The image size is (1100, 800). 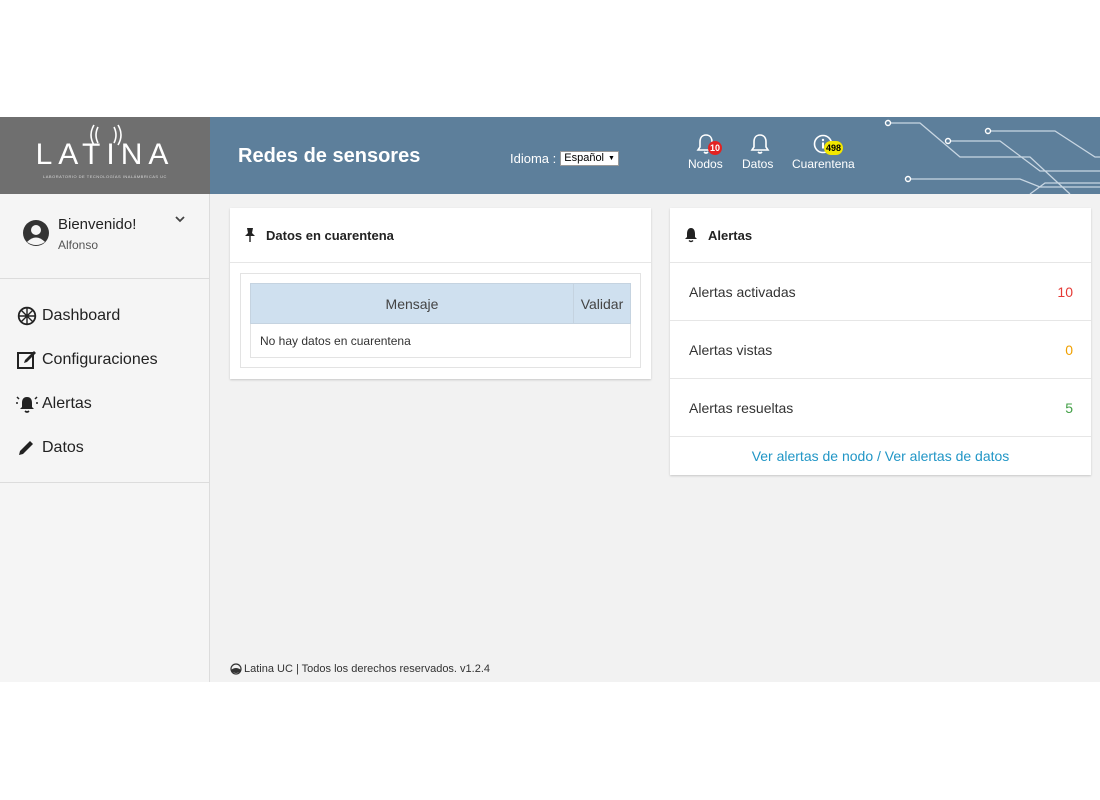 What do you see at coordinates (730, 235) in the screenshot?
I see `alerts-title: Alertas` at bounding box center [730, 235].